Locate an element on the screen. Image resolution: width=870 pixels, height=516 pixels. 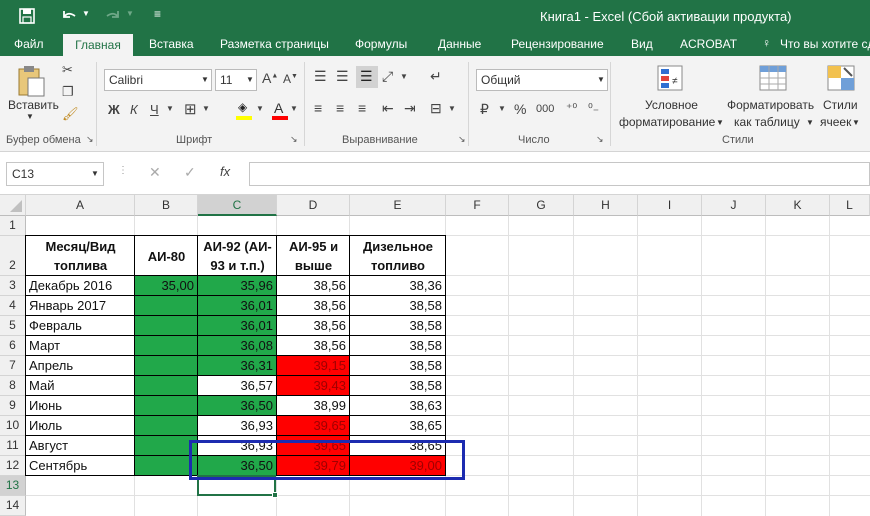
bold-button: Ж is located at coordinates (114, 109).